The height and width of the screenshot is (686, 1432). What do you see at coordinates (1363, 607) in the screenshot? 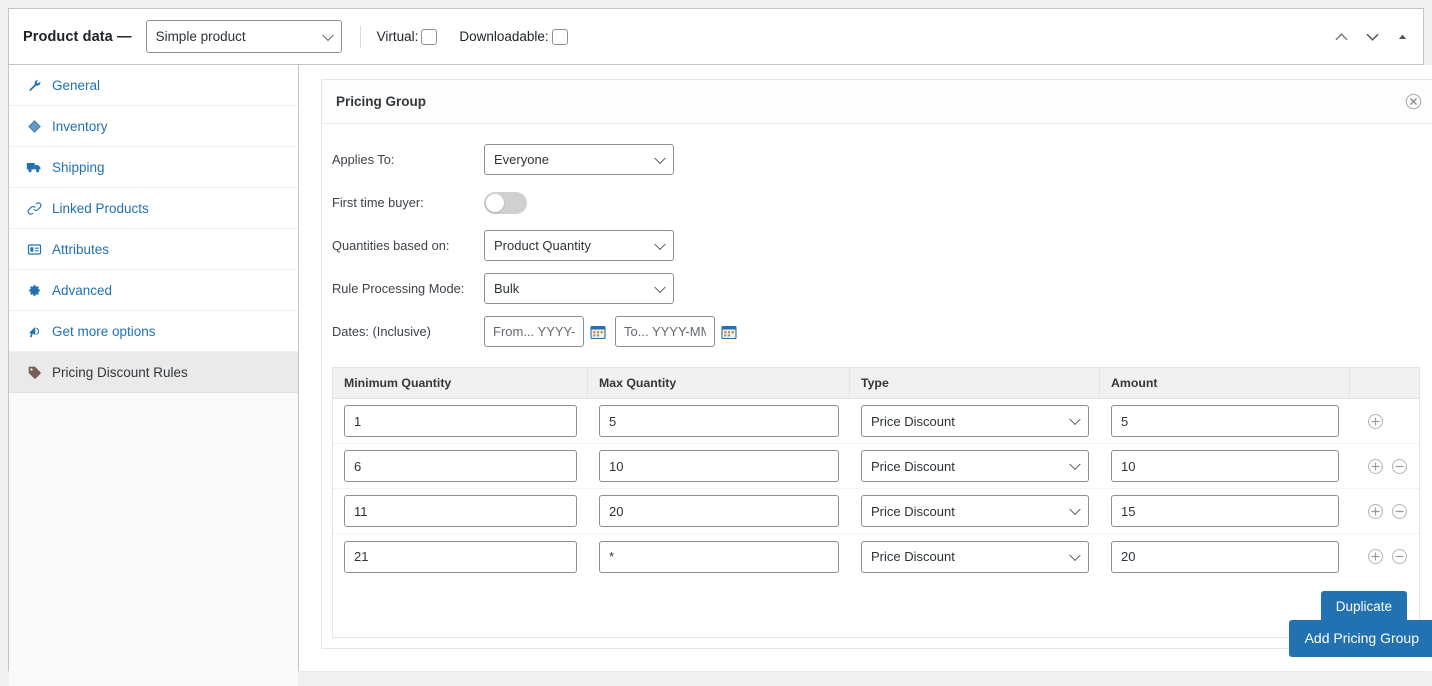
I see `duplicate-button: Duplicate` at bounding box center [1363, 607].